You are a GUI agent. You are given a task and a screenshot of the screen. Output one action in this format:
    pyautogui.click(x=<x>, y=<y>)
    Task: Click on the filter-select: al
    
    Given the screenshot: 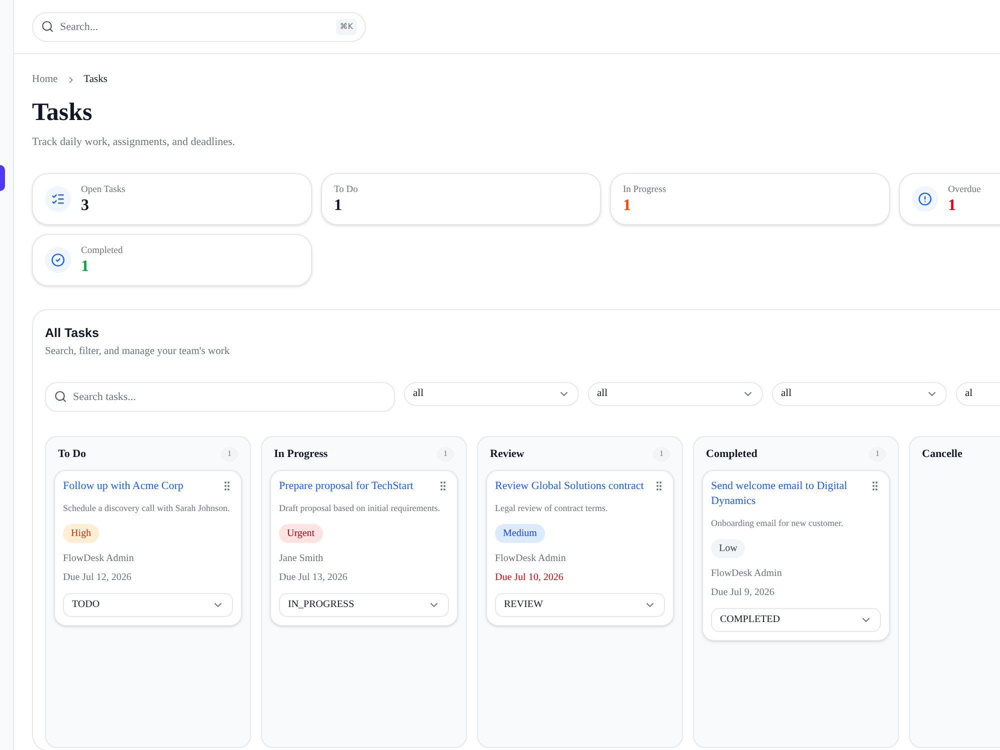 What is the action you would take?
    pyautogui.click(x=978, y=394)
    